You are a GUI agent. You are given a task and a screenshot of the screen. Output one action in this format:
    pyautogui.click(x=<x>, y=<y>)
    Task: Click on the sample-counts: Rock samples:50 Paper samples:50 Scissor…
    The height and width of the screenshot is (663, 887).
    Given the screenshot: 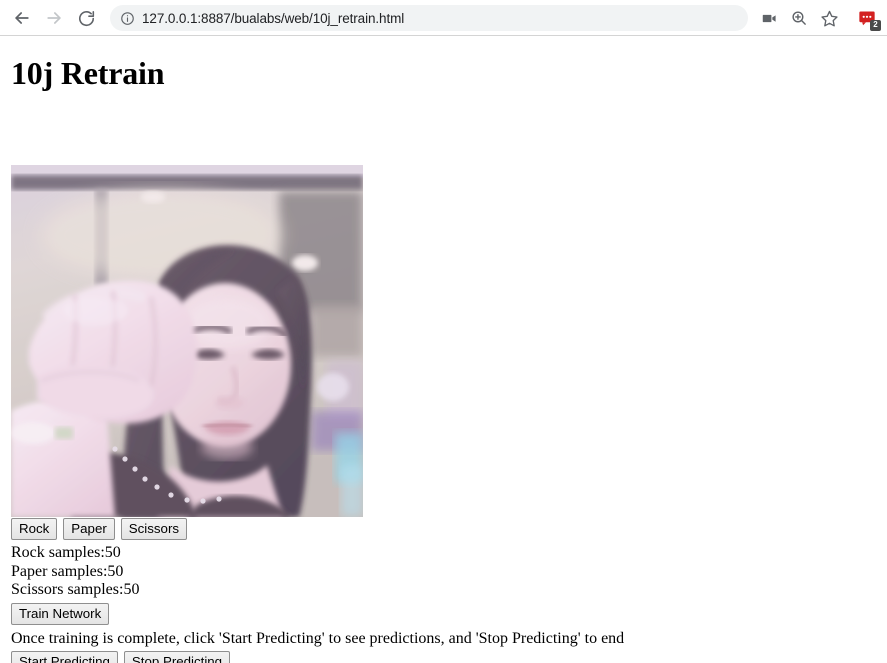 What is the action you would take?
    pyautogui.click(x=441, y=572)
    